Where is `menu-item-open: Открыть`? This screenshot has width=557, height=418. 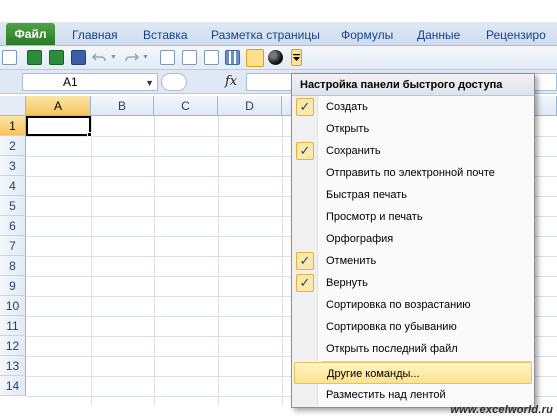
menu-item-open: Открыть is located at coordinates (413, 129).